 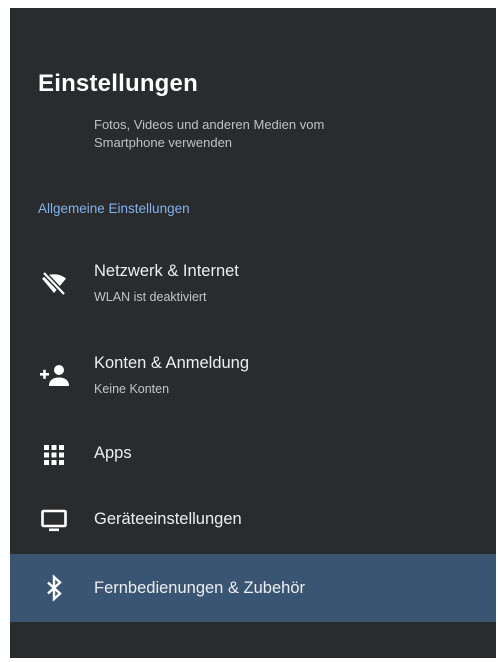 What do you see at coordinates (253, 521) in the screenshot?
I see `settings-item-device: Geräteeinstellungen` at bounding box center [253, 521].